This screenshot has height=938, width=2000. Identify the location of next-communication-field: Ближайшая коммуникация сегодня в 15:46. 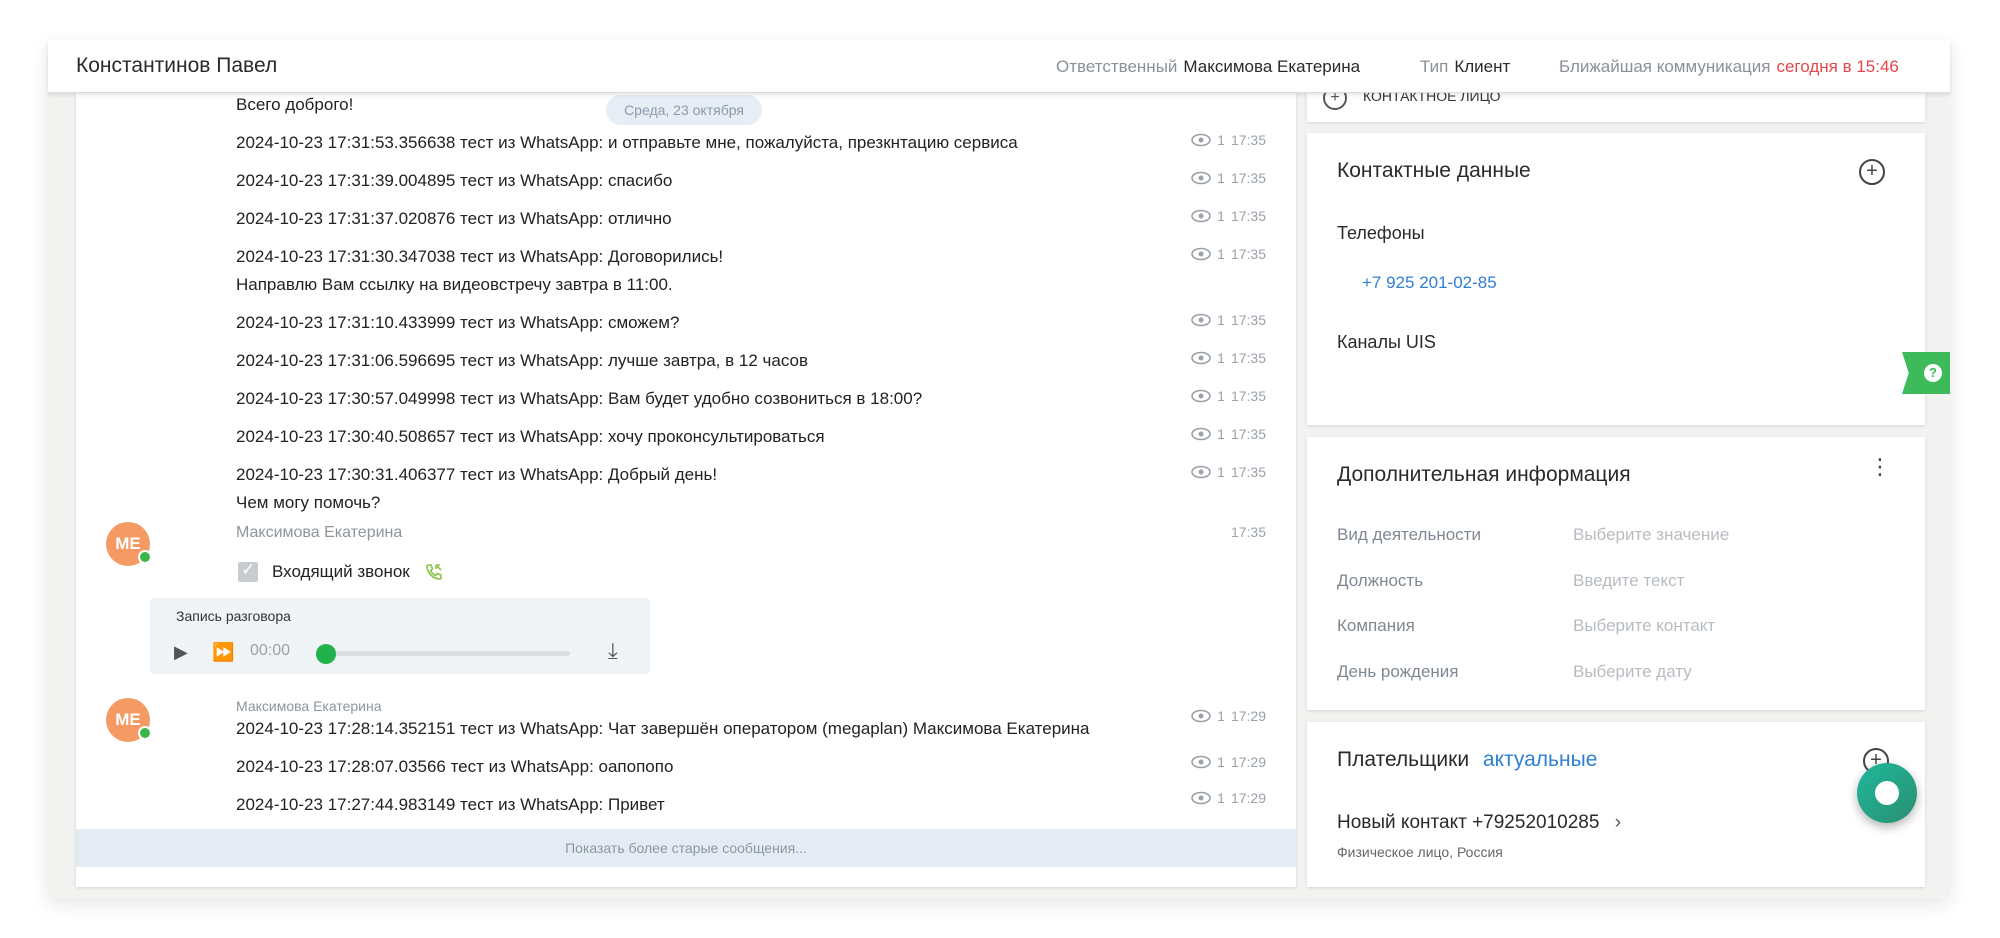
(1729, 67).